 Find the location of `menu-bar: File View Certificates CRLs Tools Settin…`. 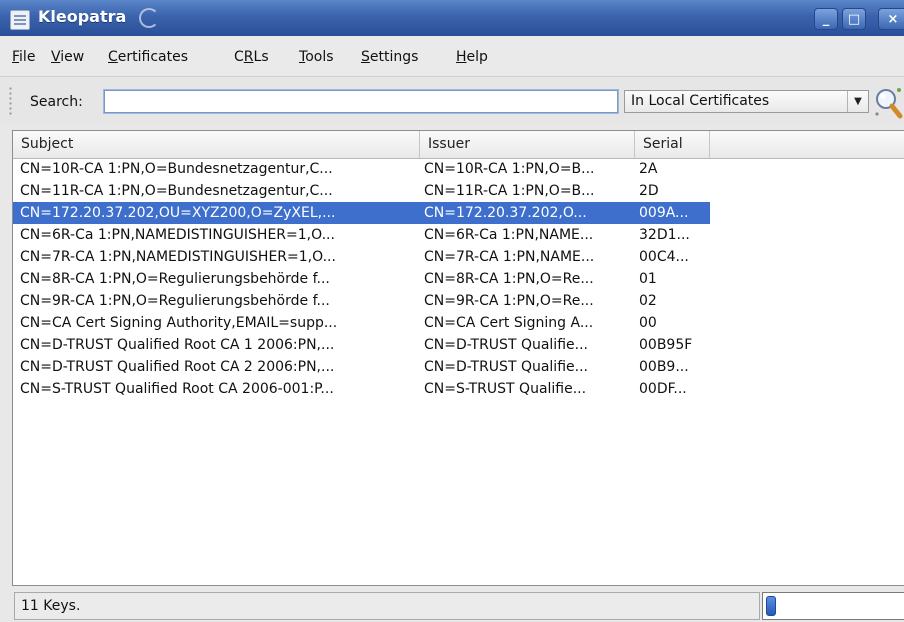

menu-bar: File View Certificates CRLs Tools Settin… is located at coordinates (452, 56).